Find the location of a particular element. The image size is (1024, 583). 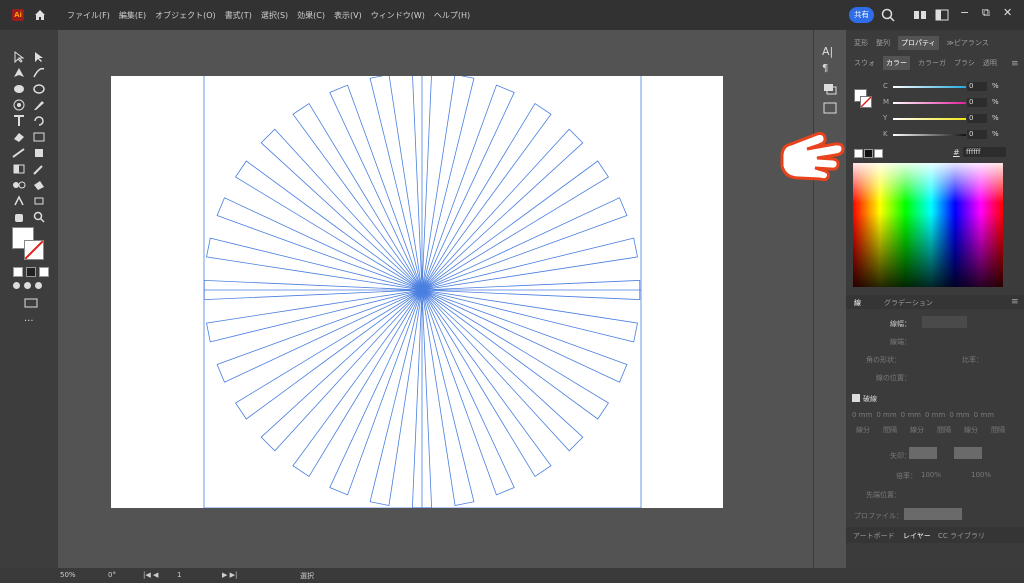

color-stroke-swatch is located at coordinates (866, 102).